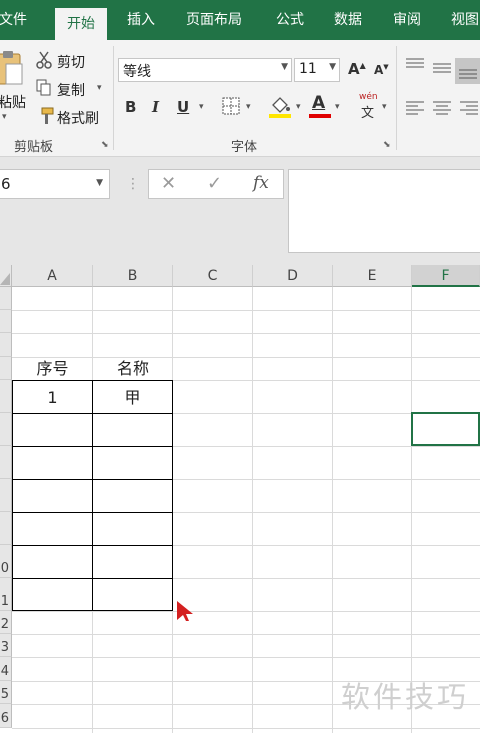 This screenshot has height=733, width=480. What do you see at coordinates (133, 368) in the screenshot?
I see `table-header-cell: 名称` at bounding box center [133, 368].